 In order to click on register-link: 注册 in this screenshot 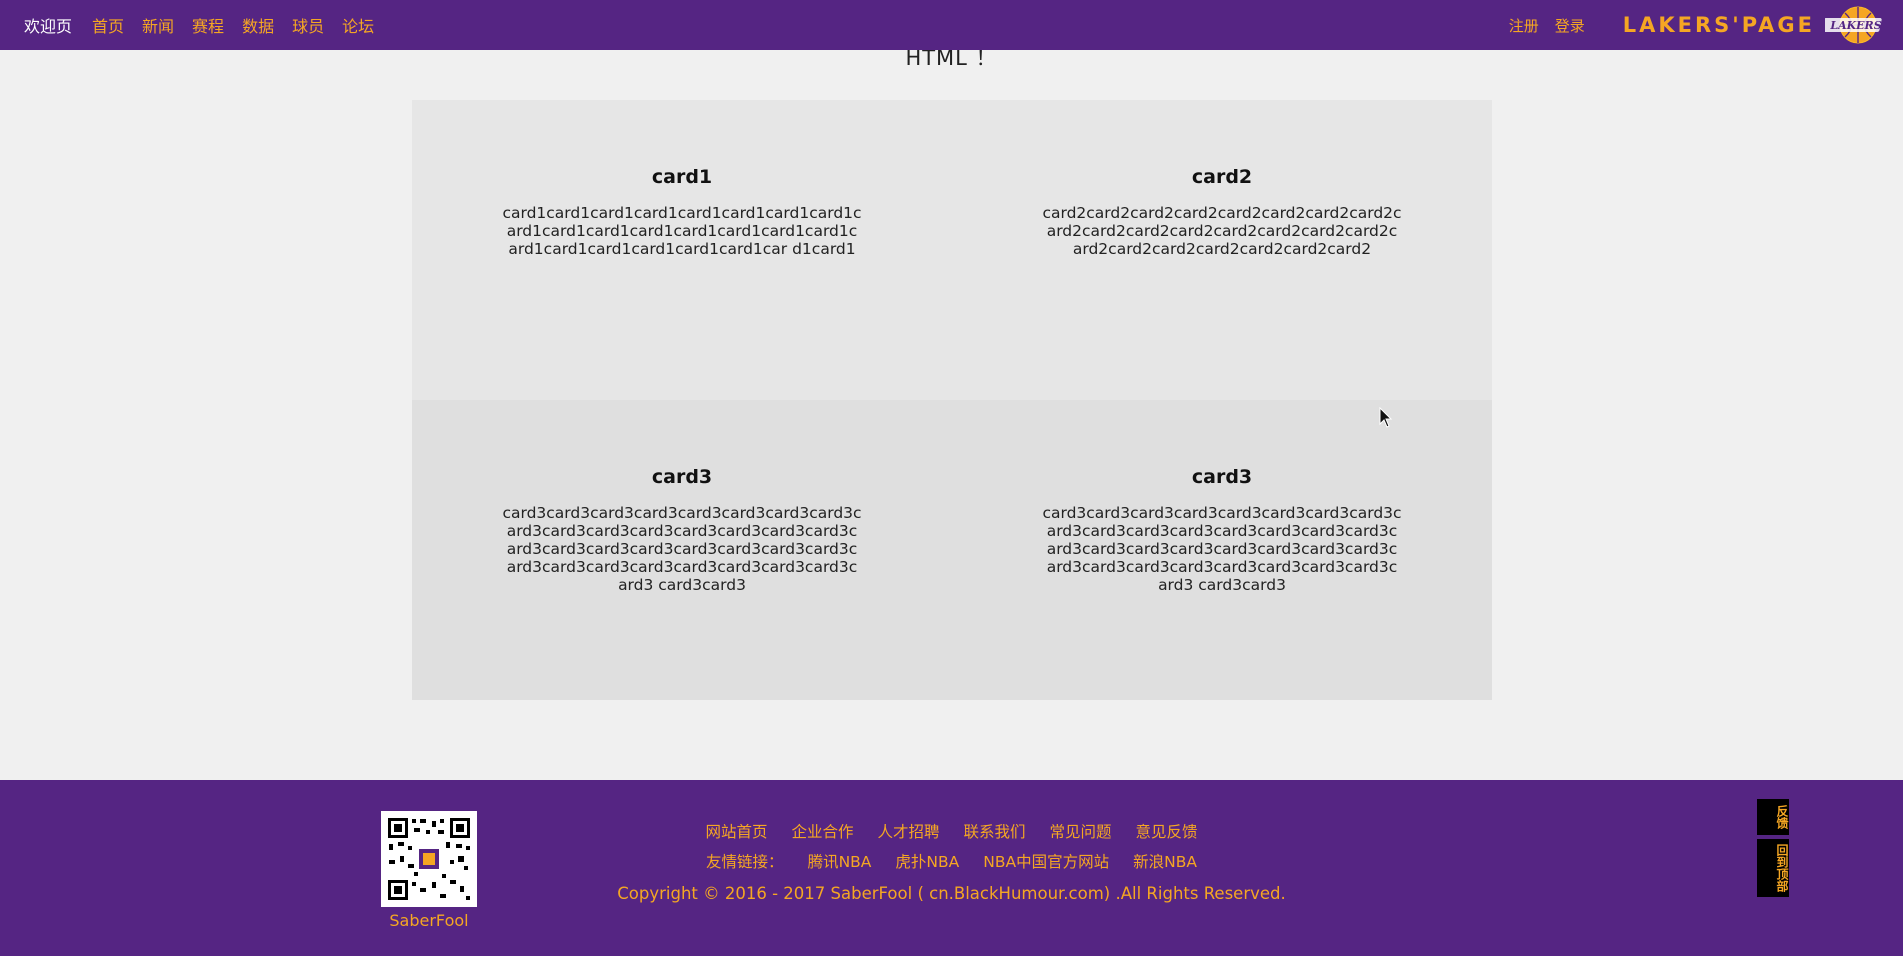, I will do `click(1524, 25)`.